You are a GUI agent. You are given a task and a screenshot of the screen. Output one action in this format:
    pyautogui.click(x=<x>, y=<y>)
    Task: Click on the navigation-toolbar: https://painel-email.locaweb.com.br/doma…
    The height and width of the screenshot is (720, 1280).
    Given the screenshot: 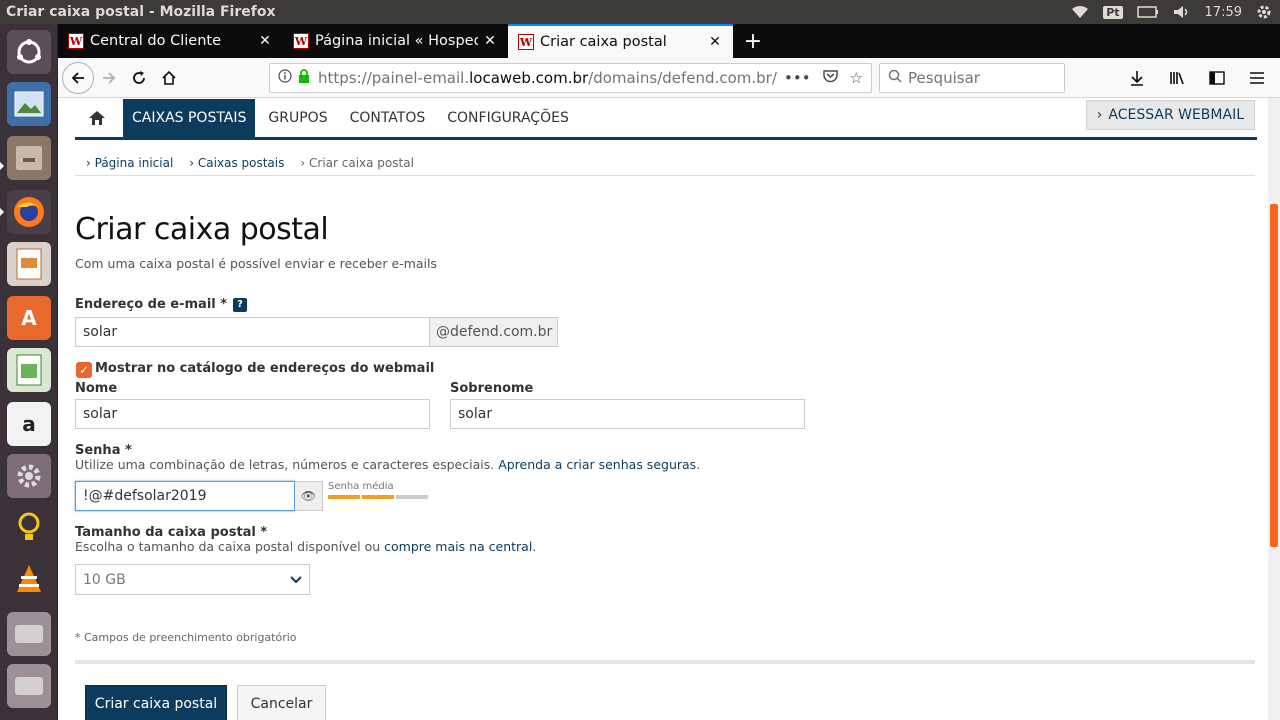 What is the action you would take?
    pyautogui.click(x=669, y=78)
    